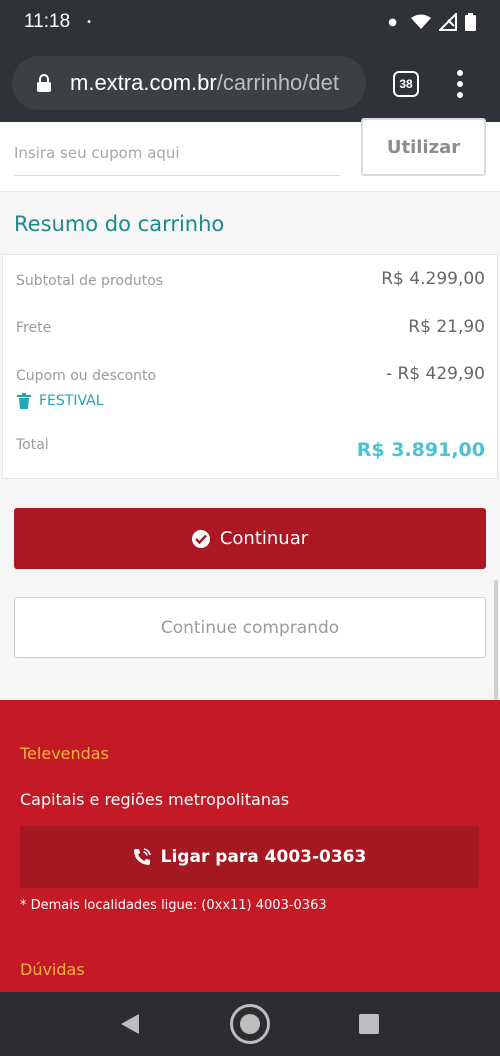 Image resolution: width=500 pixels, height=1056 pixels. I want to click on address-bar: m.extra.com.br/carrinho/det, so click(189, 83).